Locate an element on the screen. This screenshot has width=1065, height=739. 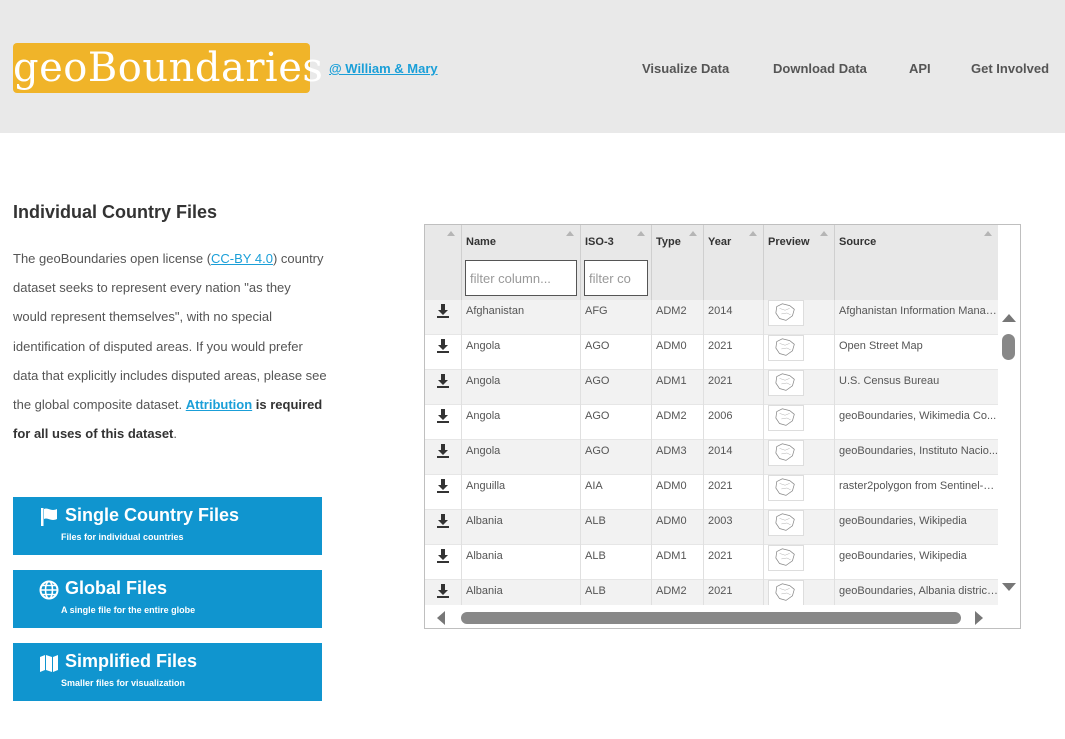
scroll-down-icon is located at coordinates (1009, 587).